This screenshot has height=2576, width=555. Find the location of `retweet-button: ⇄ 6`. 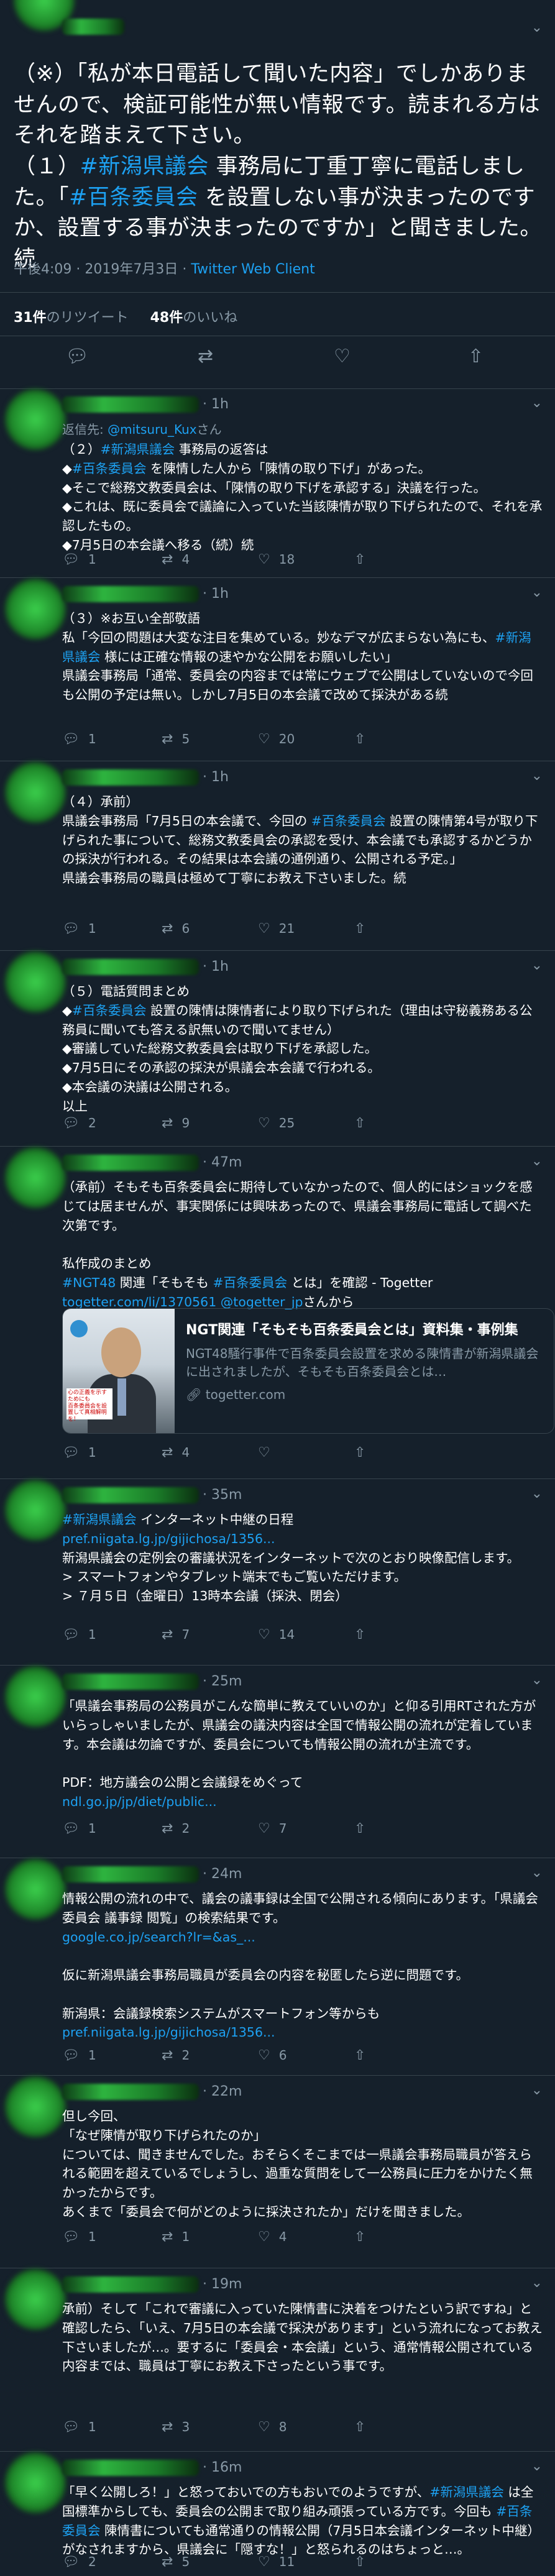

retweet-button: ⇄ 6 is located at coordinates (176, 929).